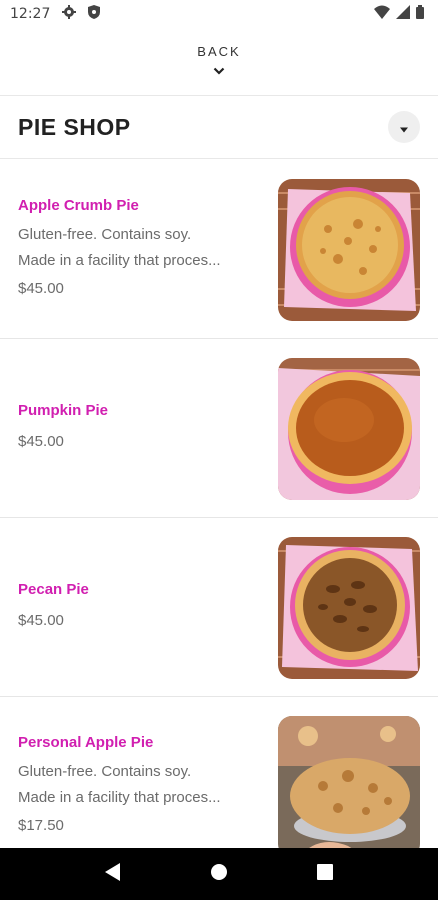 The image size is (438, 900). Describe the element at coordinates (112, 874) in the screenshot. I see `back-triangle-icon` at that location.